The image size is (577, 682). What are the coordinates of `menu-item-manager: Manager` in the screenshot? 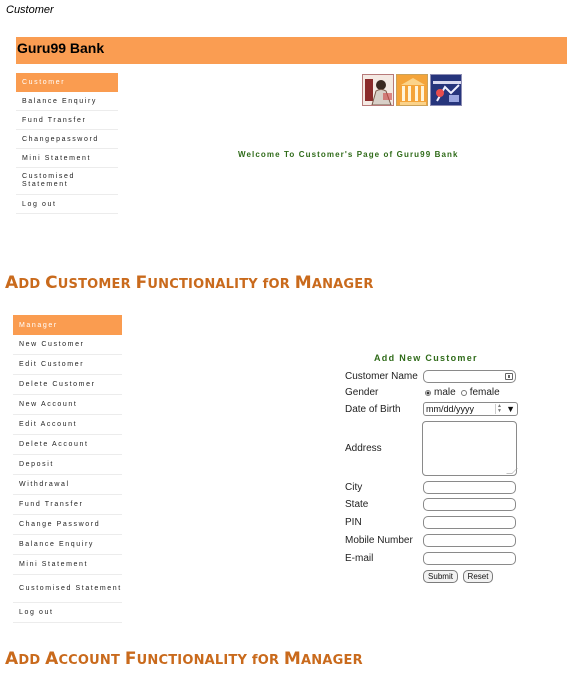 It's located at (67, 325).